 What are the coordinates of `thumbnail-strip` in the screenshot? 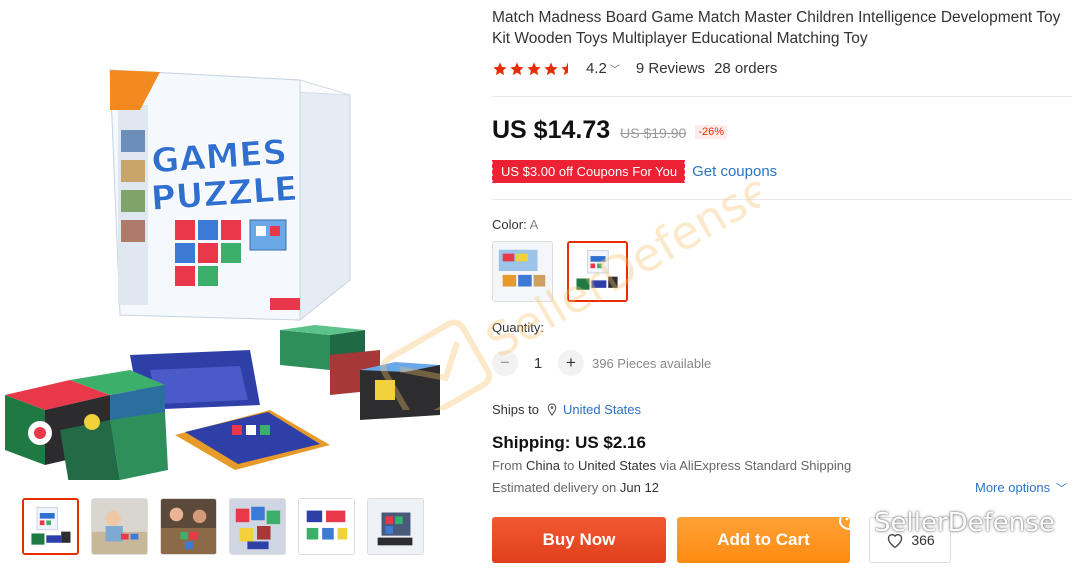 It's located at (223, 526).